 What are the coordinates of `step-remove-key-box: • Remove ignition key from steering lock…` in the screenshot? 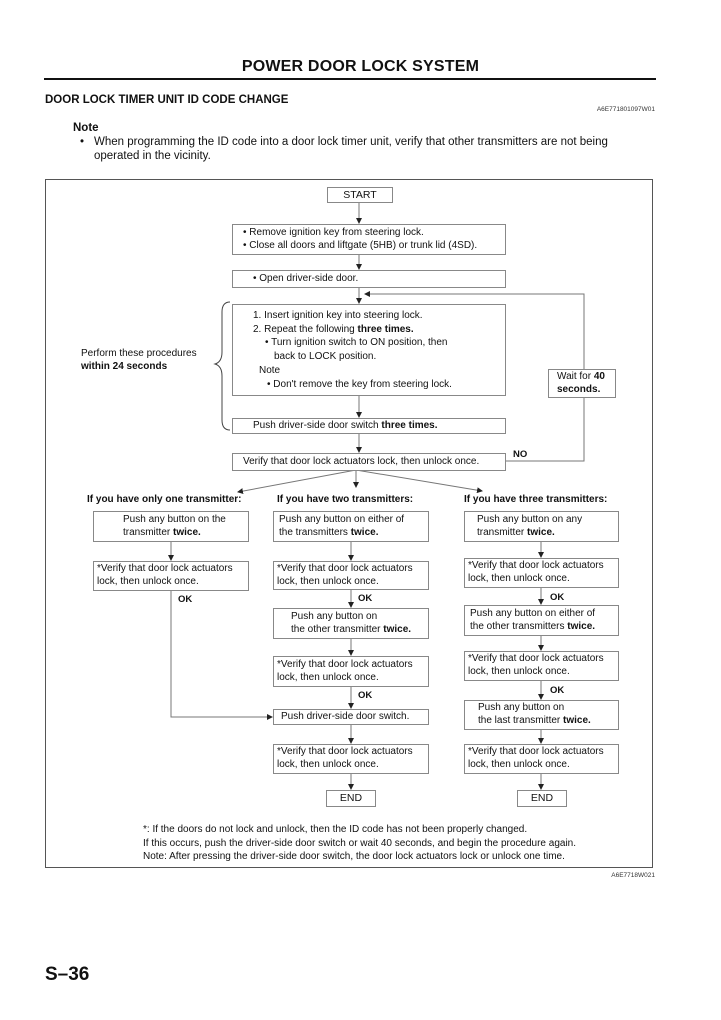 It's located at (369, 239).